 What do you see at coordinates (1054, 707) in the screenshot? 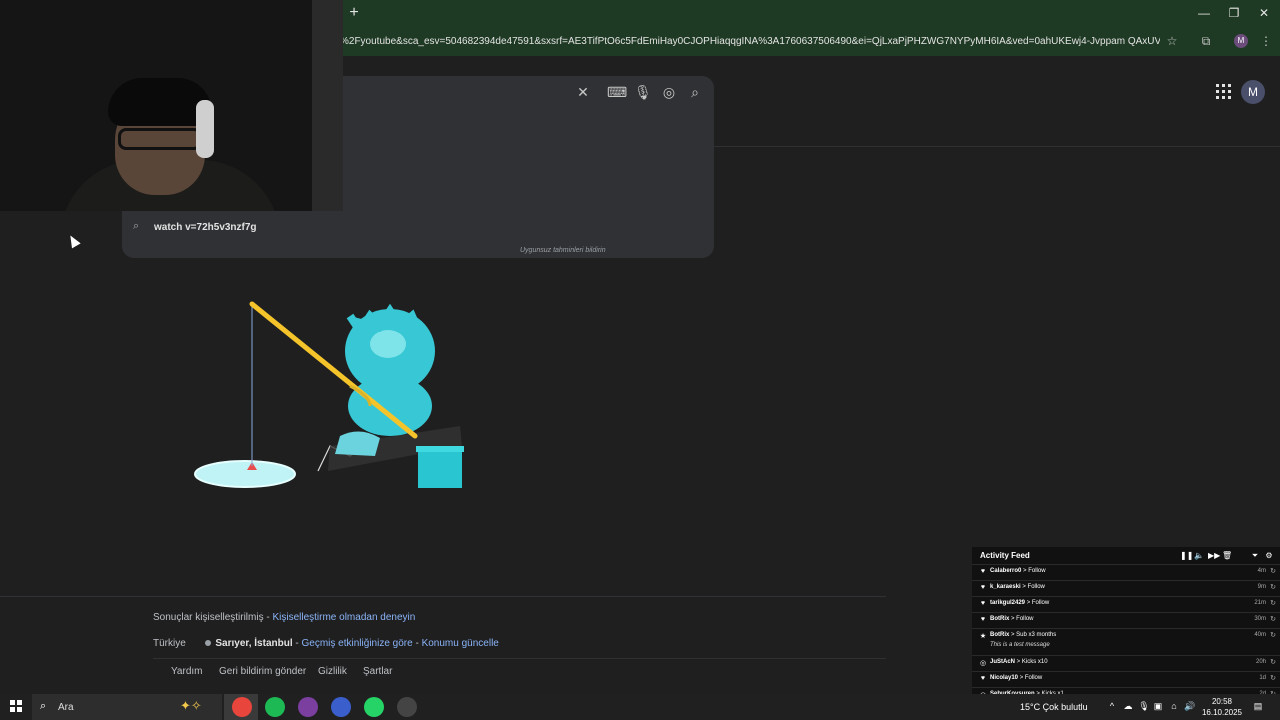
I see `weather-widget: 15°C Çok bulutlu` at bounding box center [1054, 707].